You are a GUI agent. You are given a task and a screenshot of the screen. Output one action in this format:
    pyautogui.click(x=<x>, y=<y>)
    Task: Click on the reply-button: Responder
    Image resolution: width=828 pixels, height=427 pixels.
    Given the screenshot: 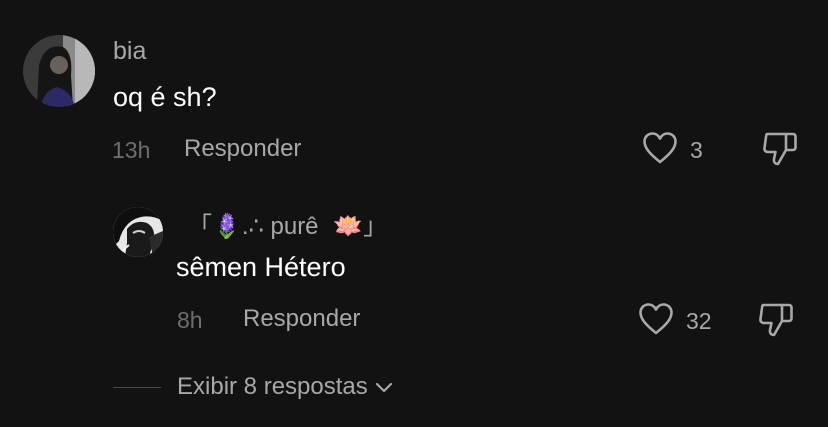 What is the action you would take?
    pyautogui.click(x=242, y=149)
    